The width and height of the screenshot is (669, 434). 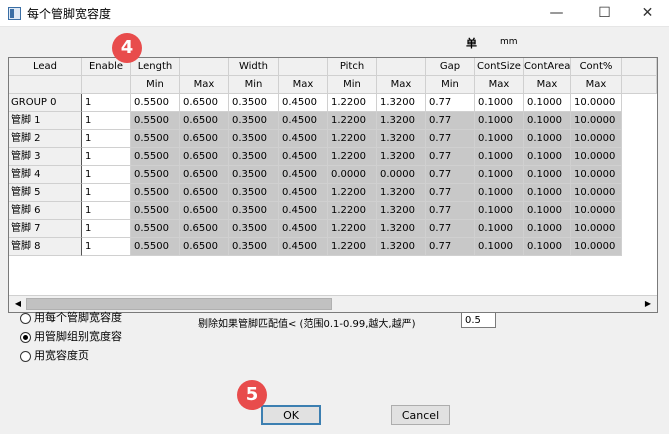 What do you see at coordinates (18, 304) in the screenshot?
I see `scroll-left-icon: ◀` at bounding box center [18, 304].